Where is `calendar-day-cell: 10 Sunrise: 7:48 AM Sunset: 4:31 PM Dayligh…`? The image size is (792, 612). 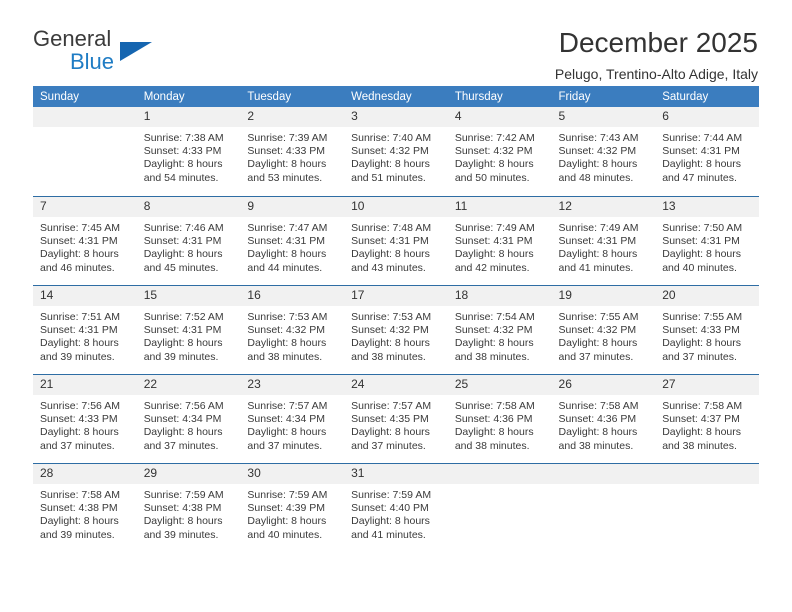
calendar-day-cell: 10 Sunrise: 7:48 AM Sunset: 4:31 PM Dayligh… is located at coordinates (396, 240).